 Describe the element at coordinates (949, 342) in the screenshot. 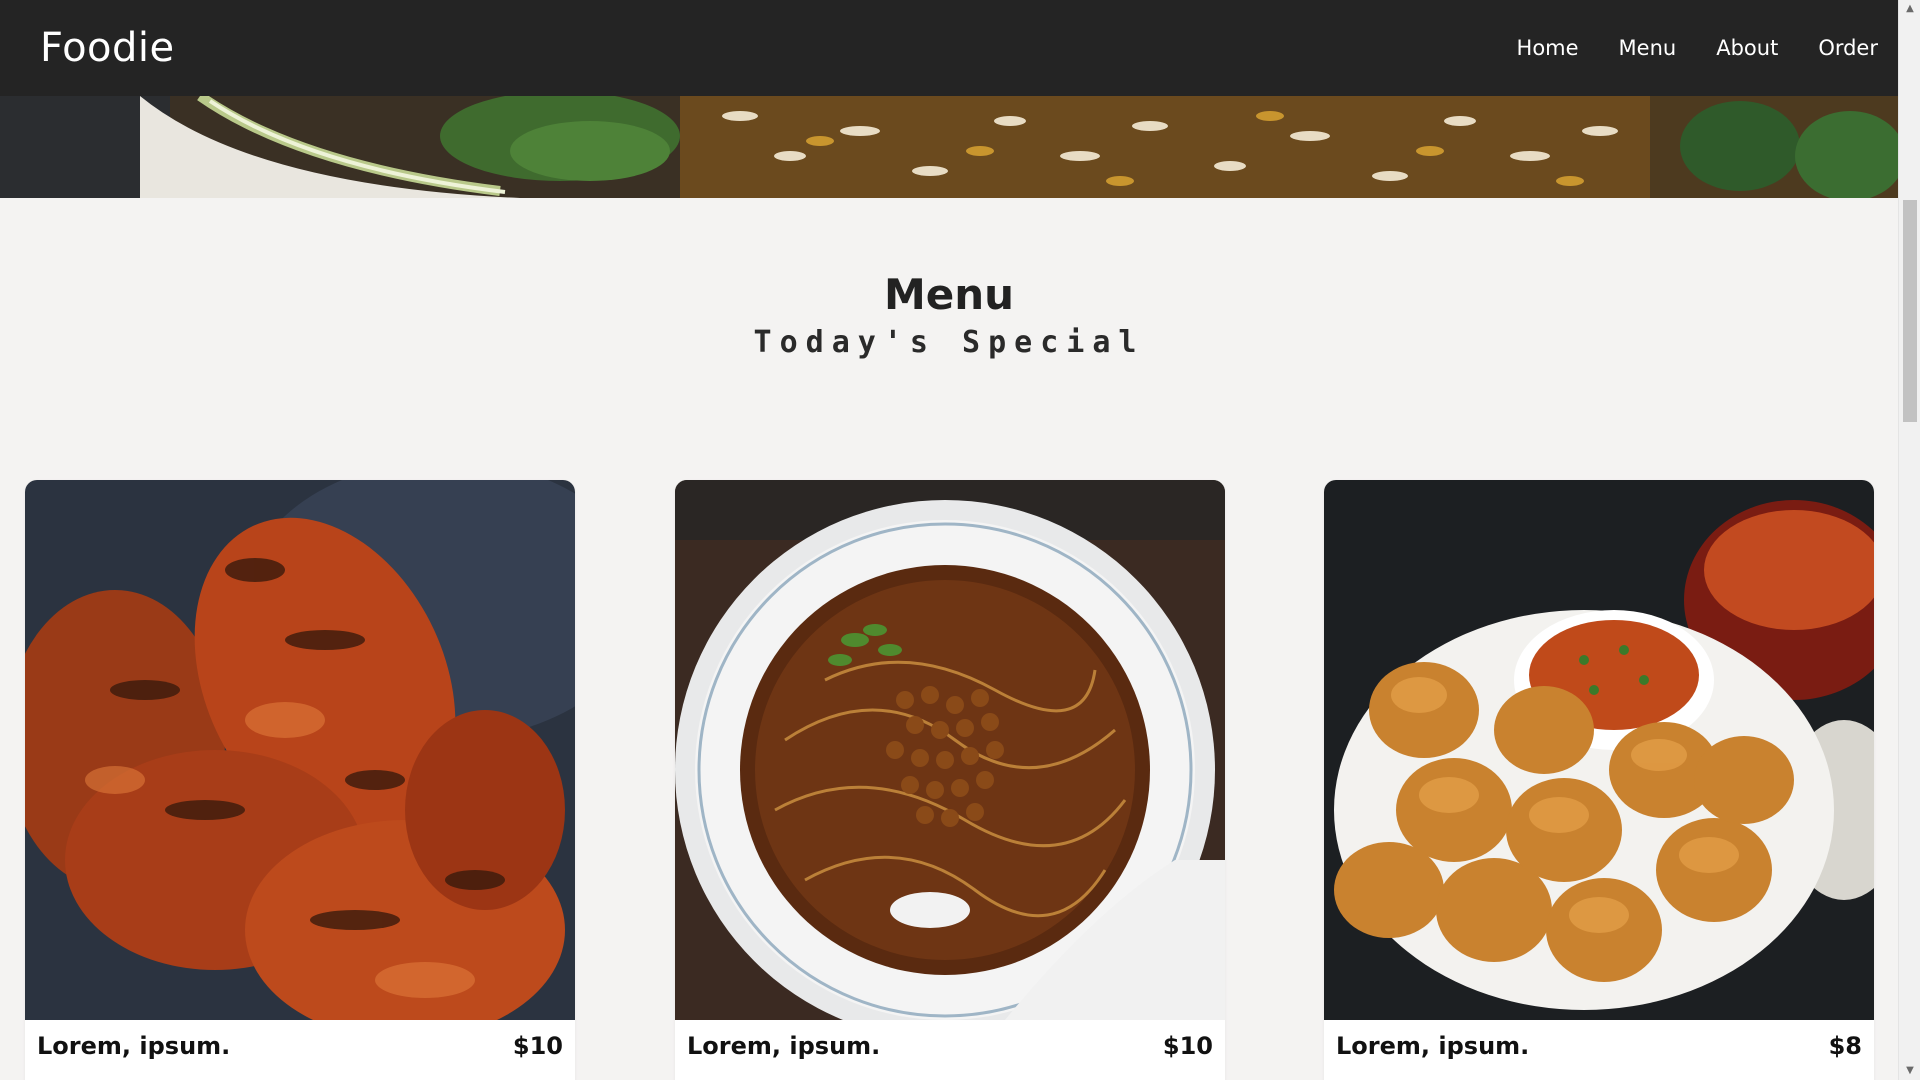

I see `section-subtitle: Today's Special` at that location.